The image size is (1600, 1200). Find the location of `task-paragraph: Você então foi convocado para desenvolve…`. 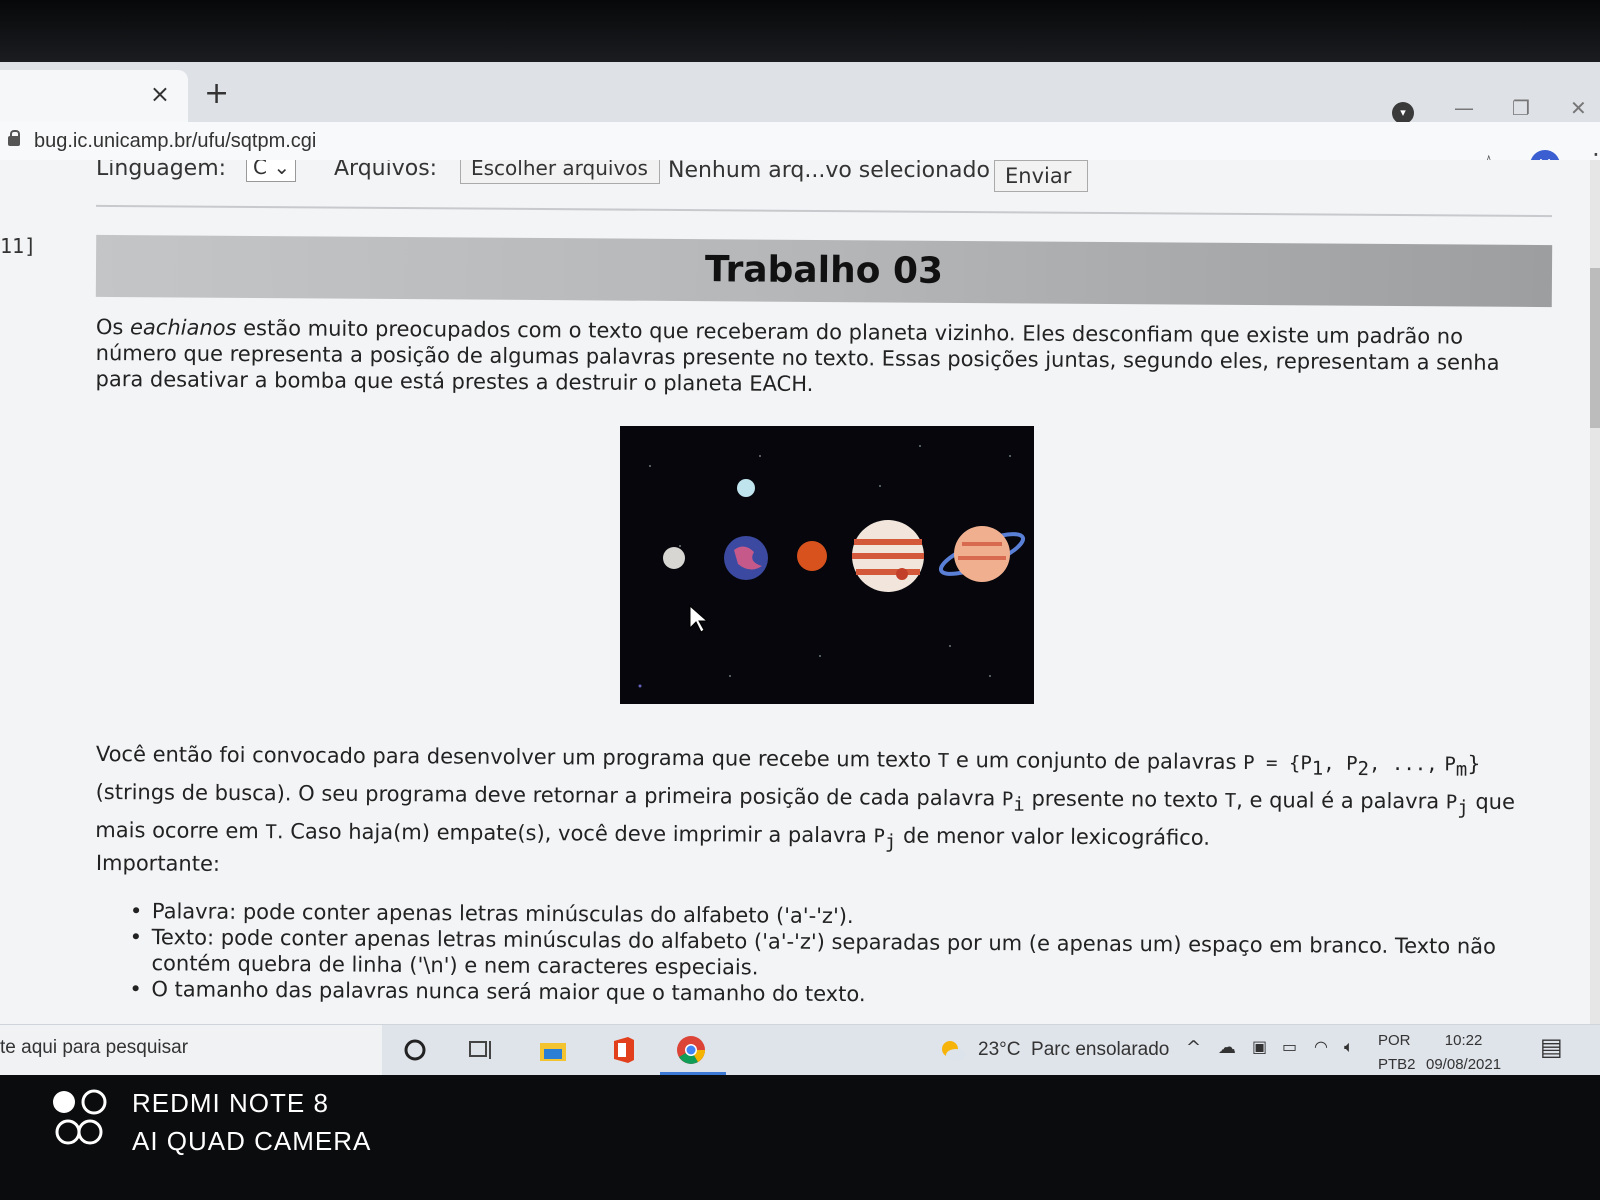

task-paragraph: Você então foi convocado para desenvolve… is located at coordinates (805, 797).